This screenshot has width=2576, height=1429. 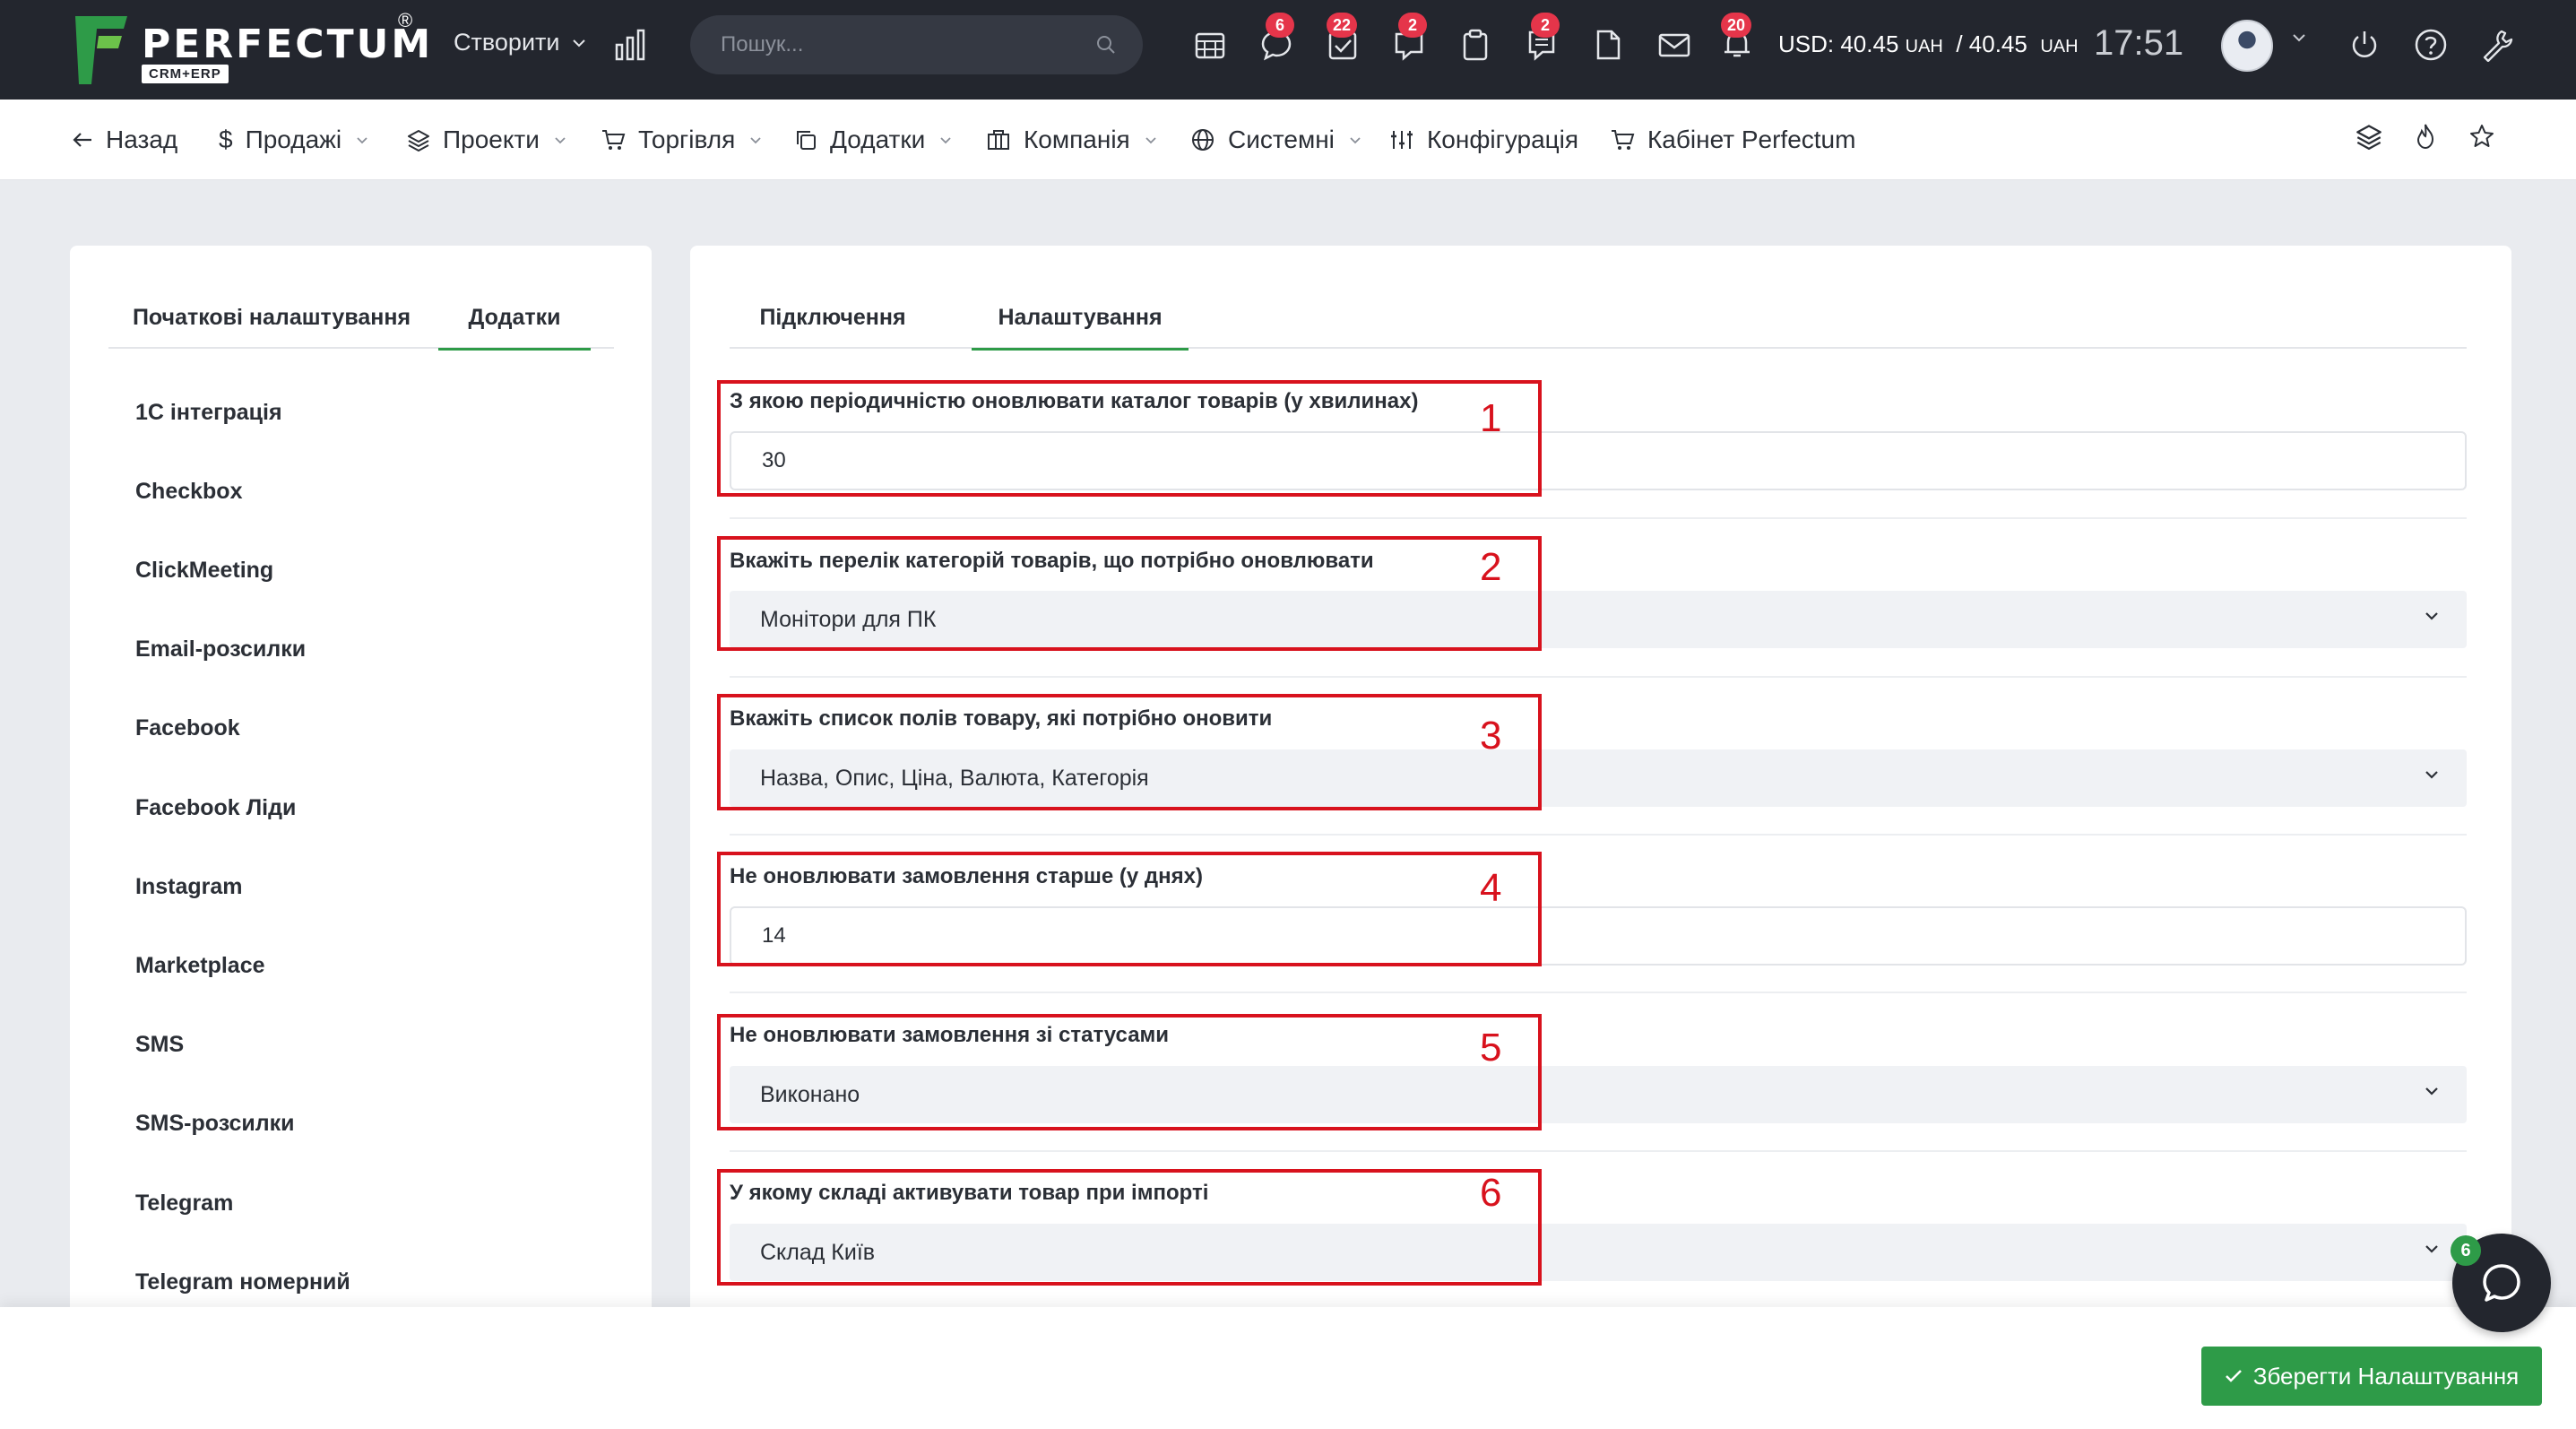 What do you see at coordinates (1342, 39) in the screenshot?
I see `tasks-button: 22` at bounding box center [1342, 39].